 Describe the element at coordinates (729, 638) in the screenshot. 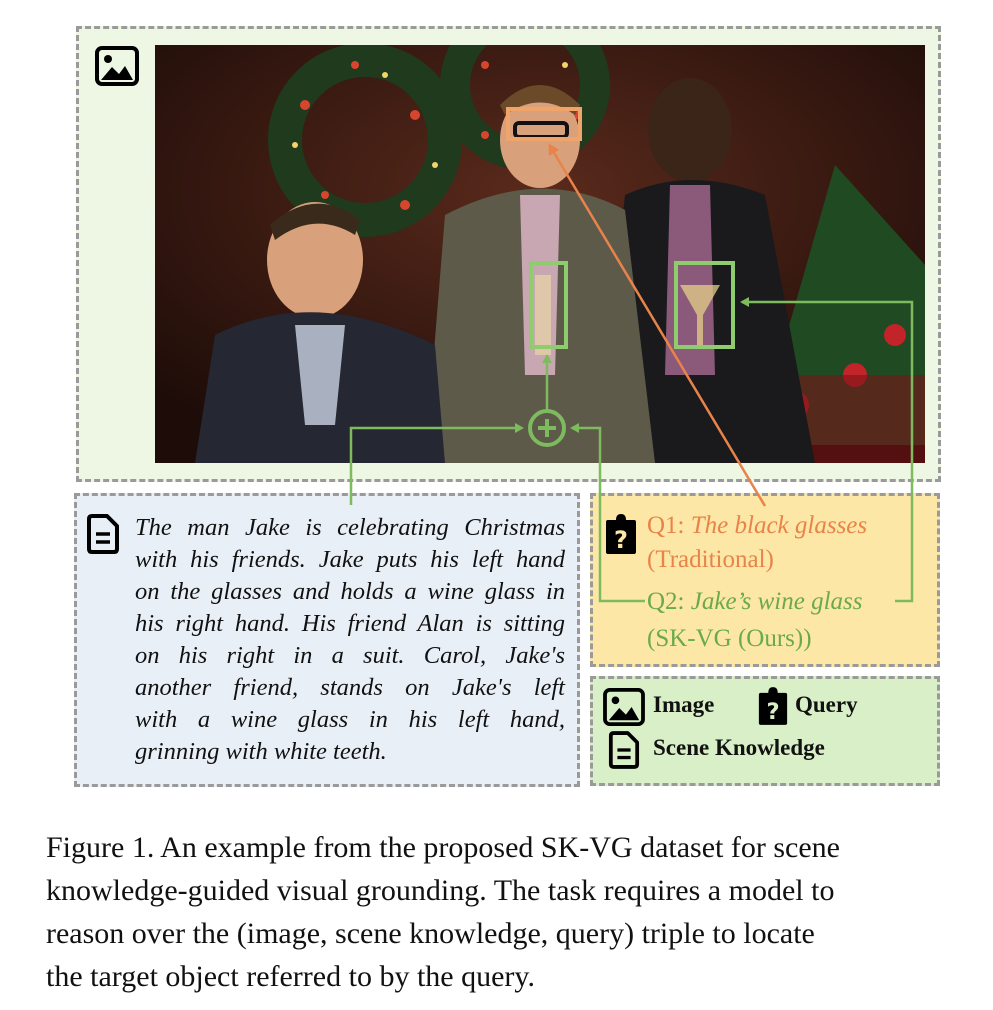

I see `query2-method: (SK-VG (Ours))` at that location.